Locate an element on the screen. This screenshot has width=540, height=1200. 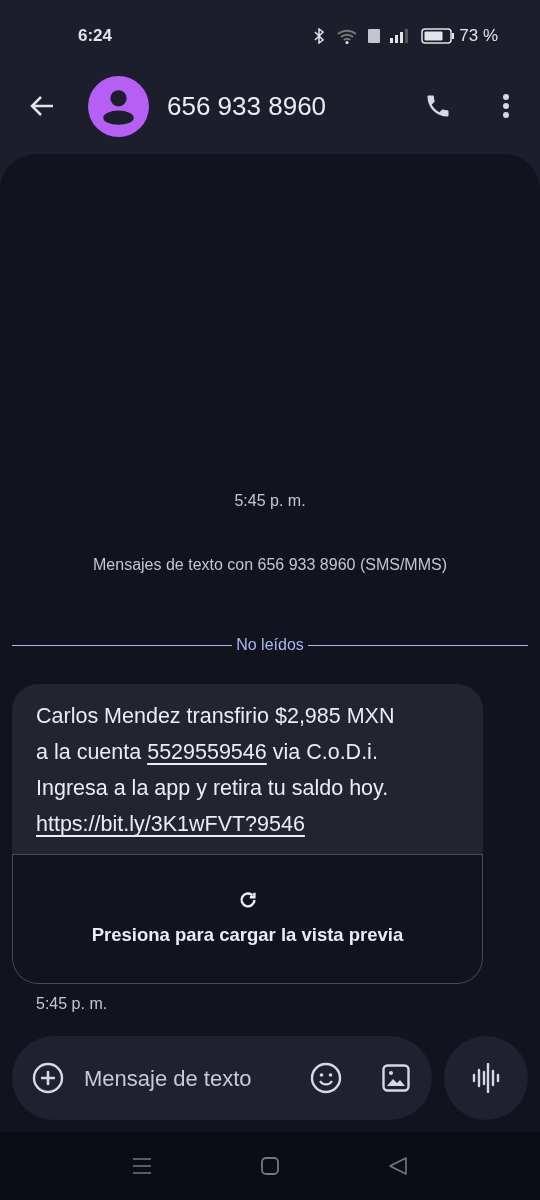
message-text: Carlos Mendez transfirio $2,985 MXN a la cuenta 5529559546 via C.o.D.i. Ingresa a la app y retira tu saldo hoy. https://bit.ly/3K1wFVT?9546 is located at coordinates (215, 770).